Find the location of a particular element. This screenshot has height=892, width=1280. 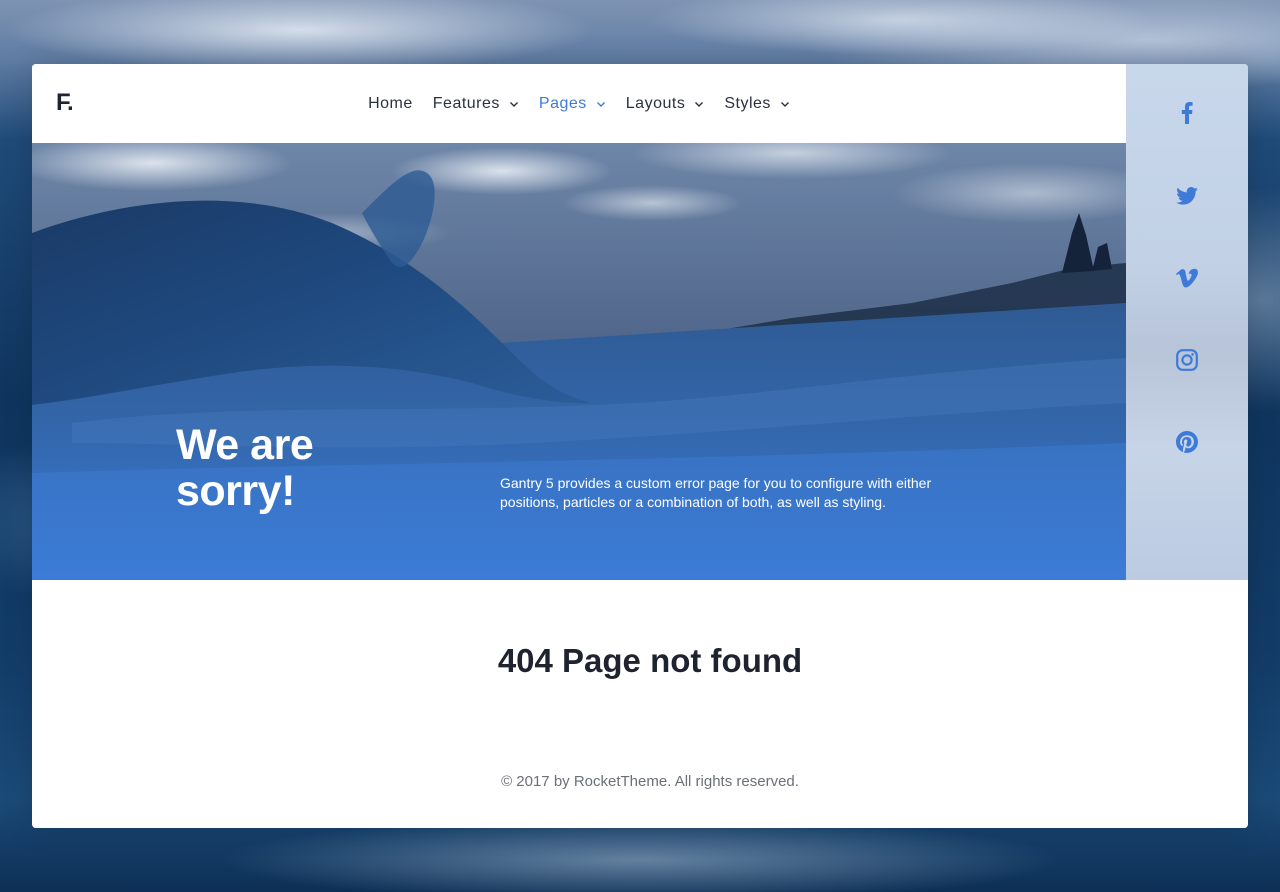

instagram-icon is located at coordinates (1187, 360).